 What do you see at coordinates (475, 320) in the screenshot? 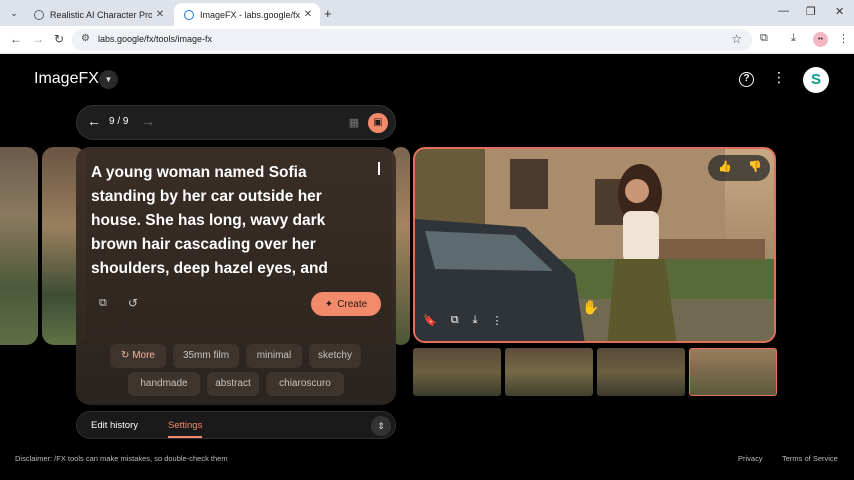
I see `download-icon: ⤓` at bounding box center [475, 320].